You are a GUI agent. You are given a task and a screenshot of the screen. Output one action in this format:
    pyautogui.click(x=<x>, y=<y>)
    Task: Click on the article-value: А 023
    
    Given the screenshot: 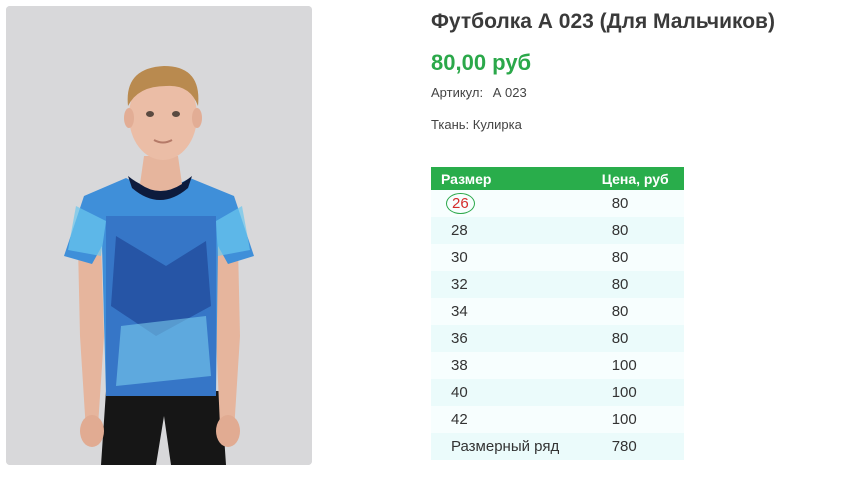 What is the action you would take?
    pyautogui.click(x=509, y=92)
    